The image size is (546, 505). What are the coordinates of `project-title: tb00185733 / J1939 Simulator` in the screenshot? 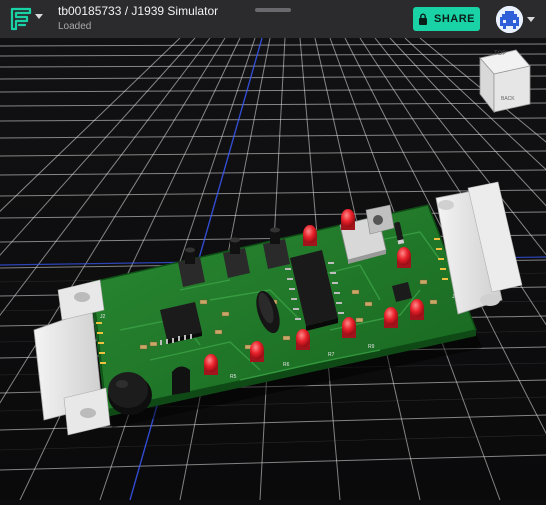 It's located at (138, 11).